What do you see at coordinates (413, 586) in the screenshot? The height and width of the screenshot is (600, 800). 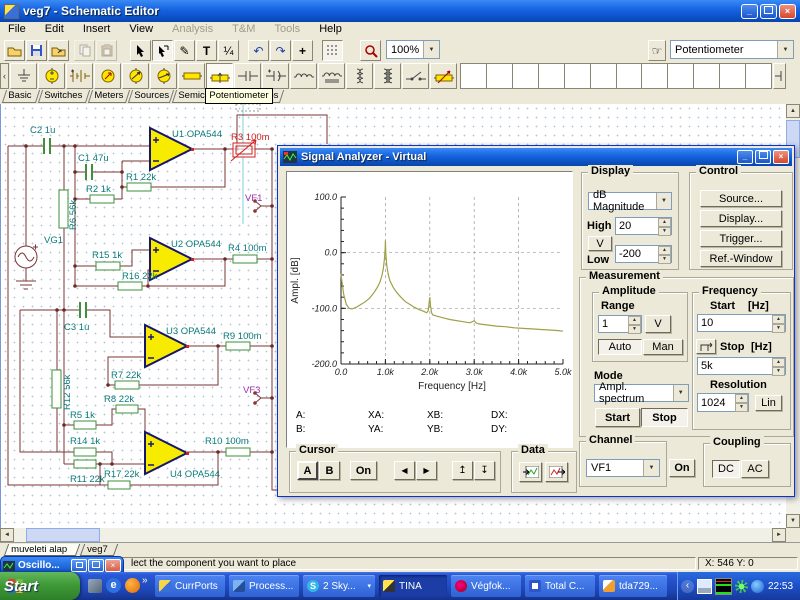 I see `task-tina: TINA` at bounding box center [413, 586].